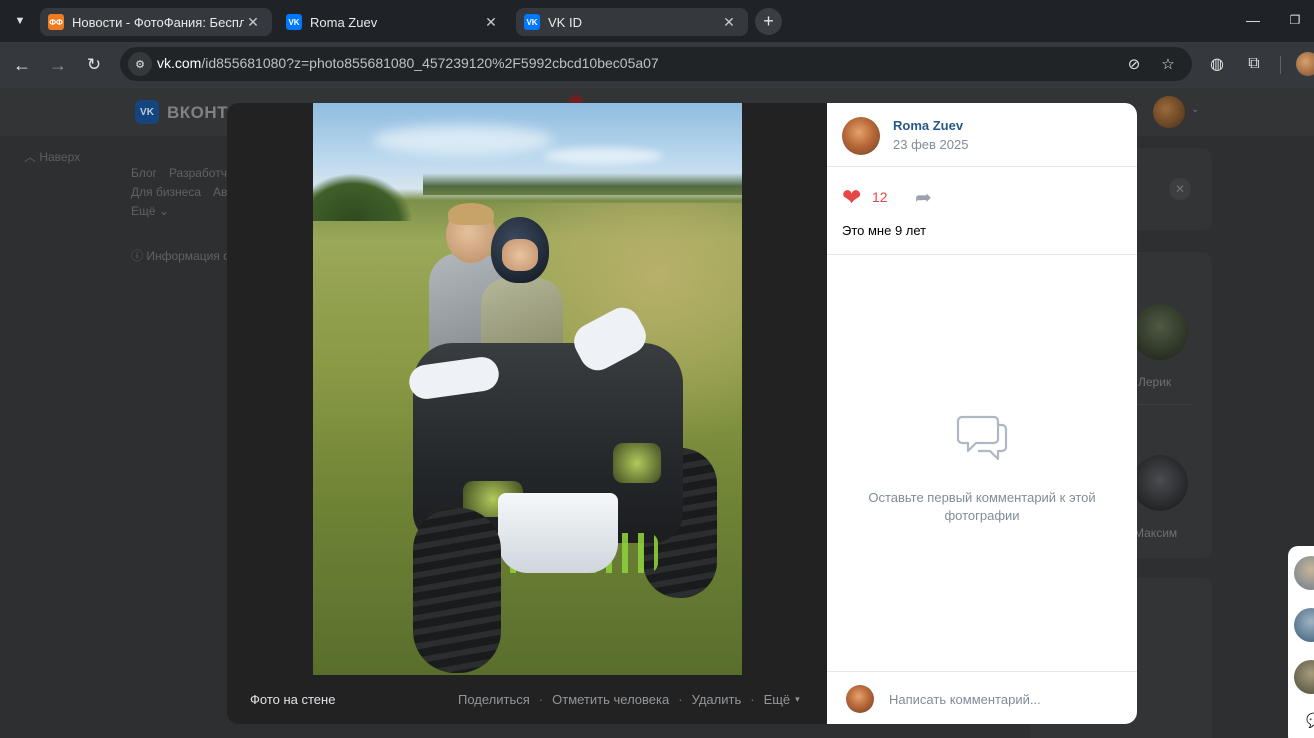 The image size is (1314, 738). I want to click on comments-bubble-icon, so click(982, 438).